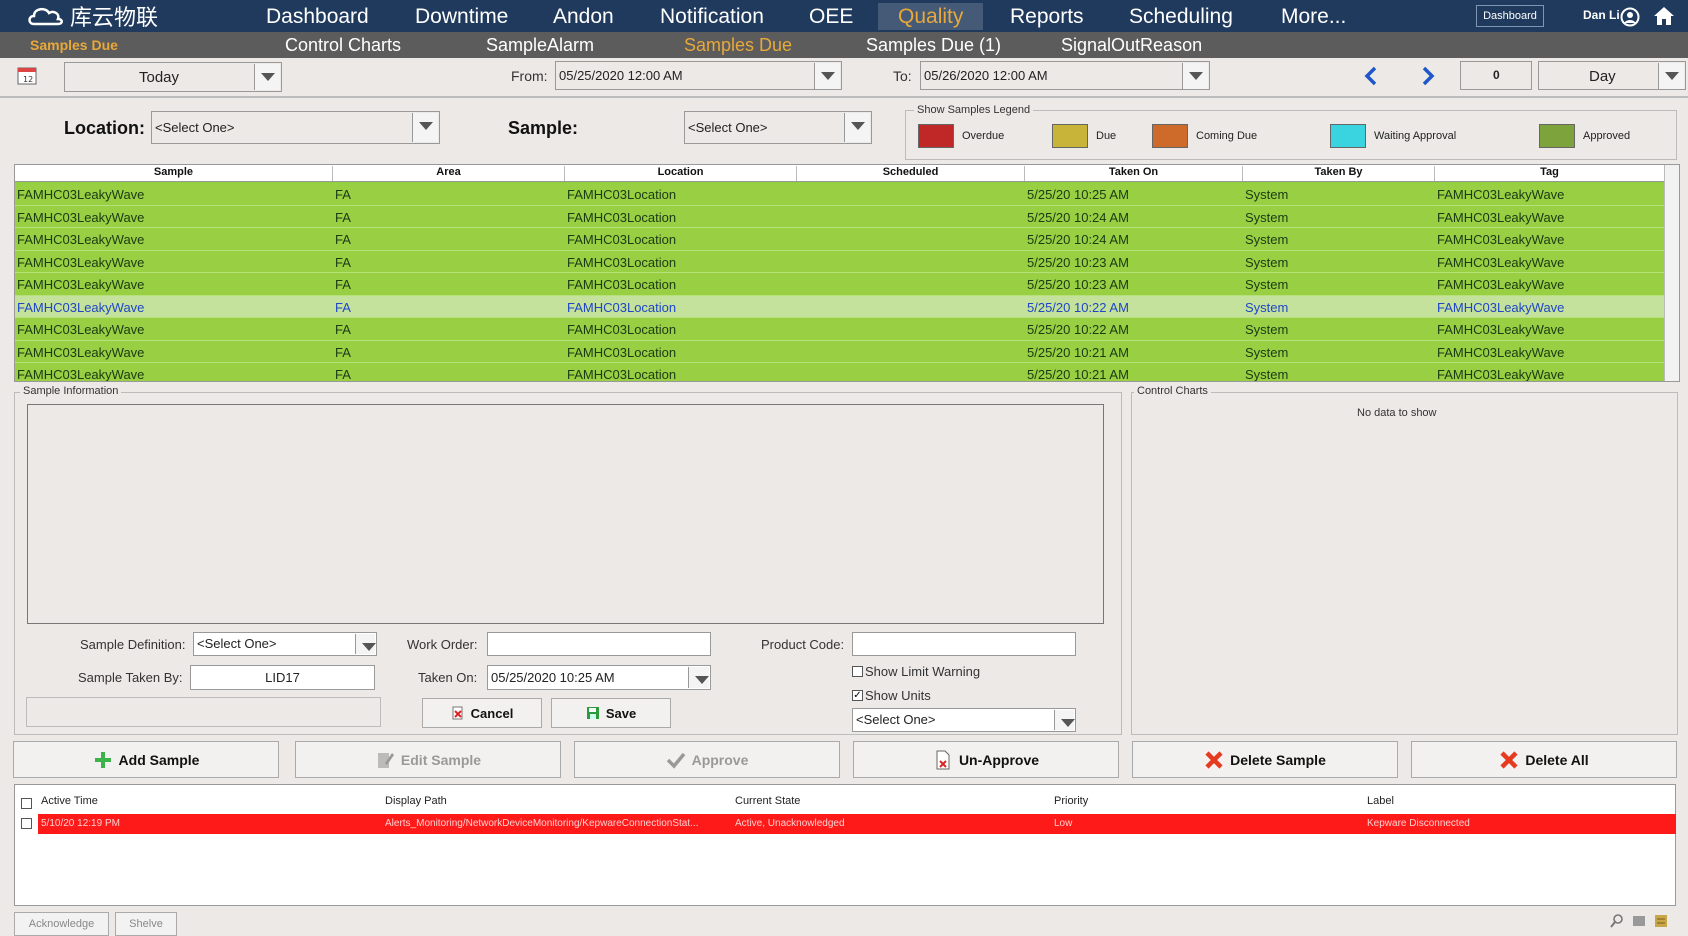 Image resolution: width=1688 pixels, height=936 pixels. I want to click on select-all-checkbox, so click(26, 803).